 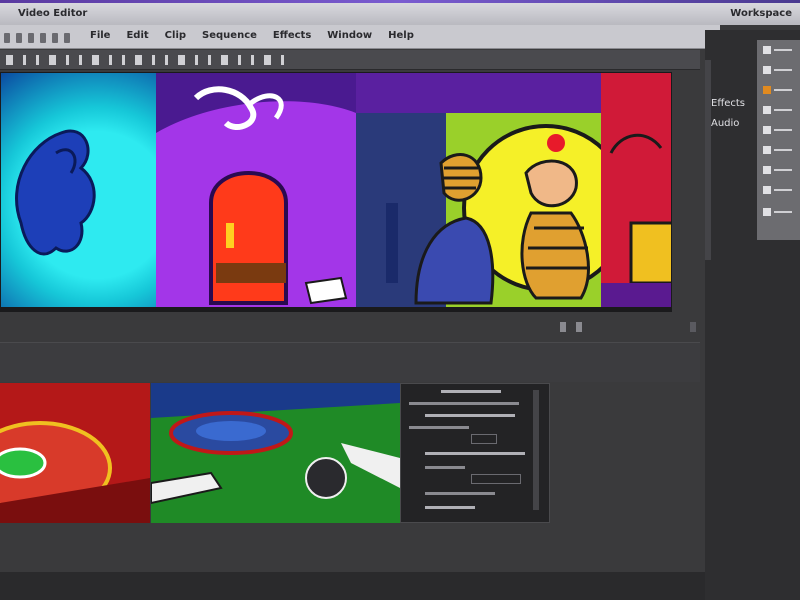 I want to click on timeline-ruler, so click(x=350, y=328).